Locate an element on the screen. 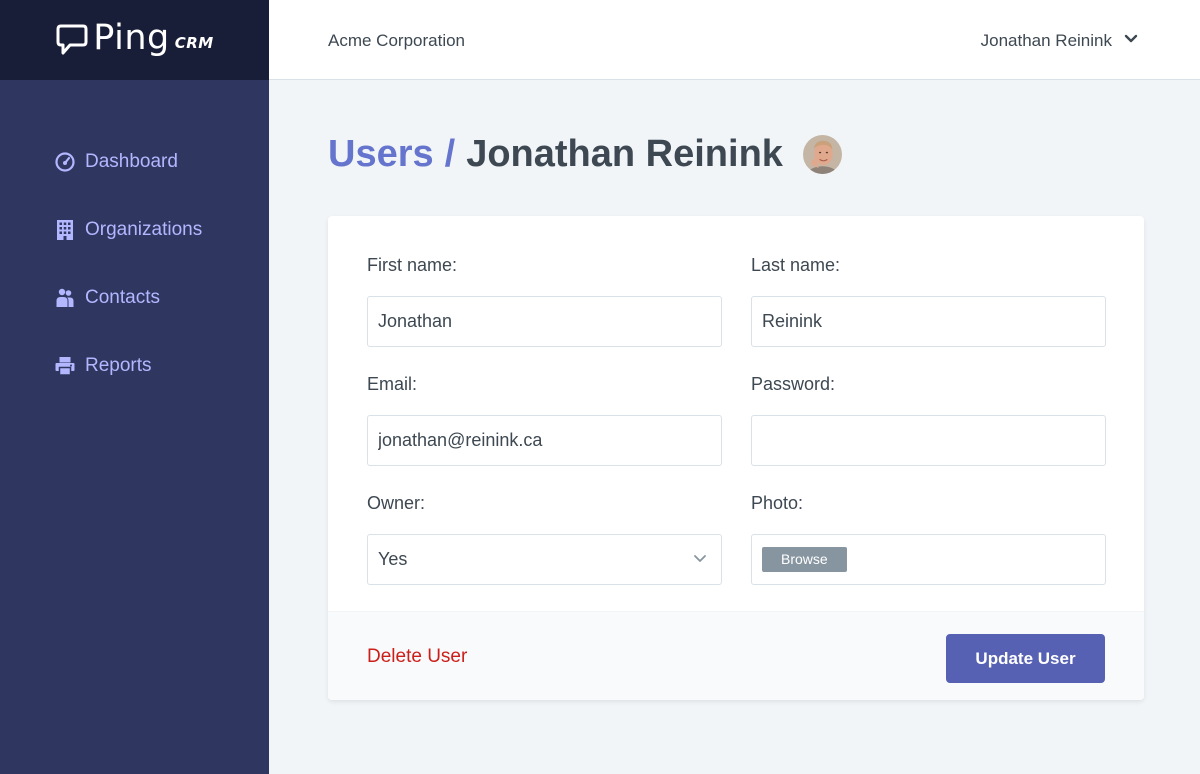 The image size is (1200, 774). breadcrumb-users-link: Users is located at coordinates (381, 154).